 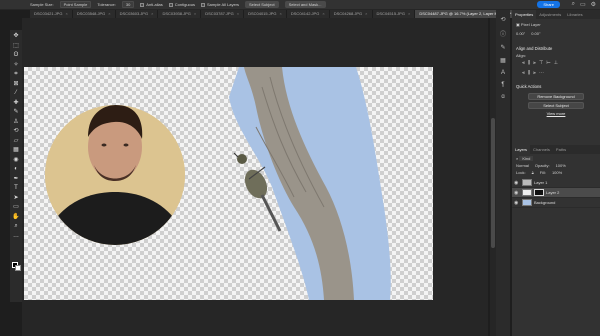 What do you see at coordinates (16, 189) in the screenshot?
I see `type-tool-icon: T` at bounding box center [16, 189].